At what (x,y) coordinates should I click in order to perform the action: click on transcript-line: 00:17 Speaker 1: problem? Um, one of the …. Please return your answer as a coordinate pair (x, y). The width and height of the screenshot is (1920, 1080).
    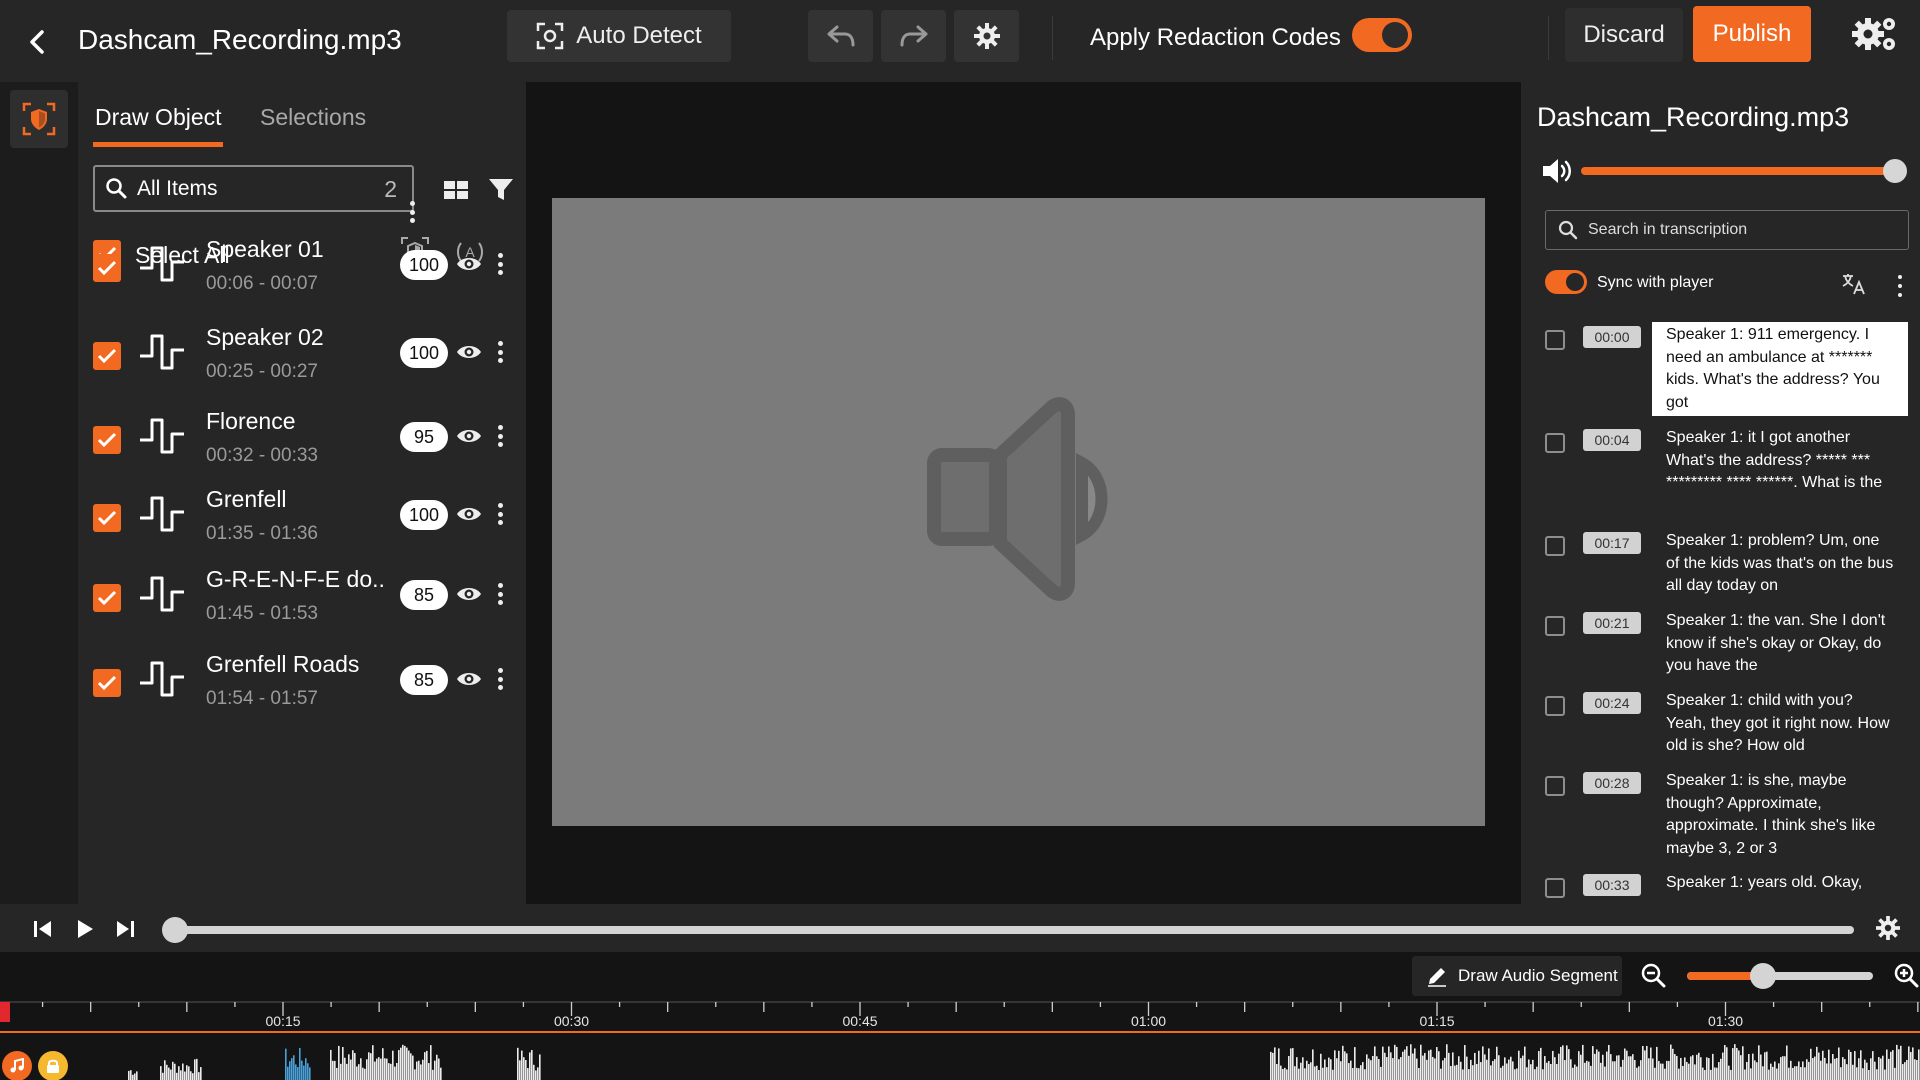
    Looking at the image, I should click on (1720, 563).